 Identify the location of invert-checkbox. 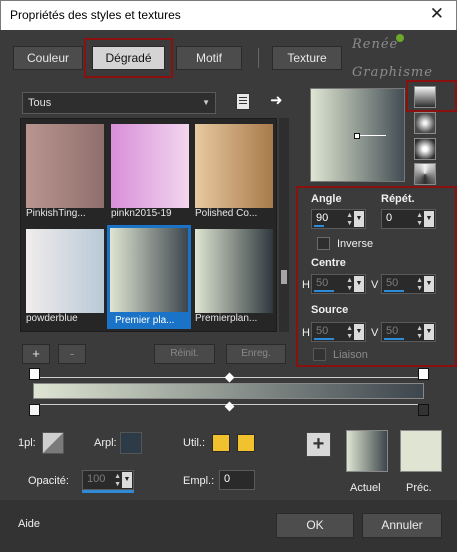
(323, 243).